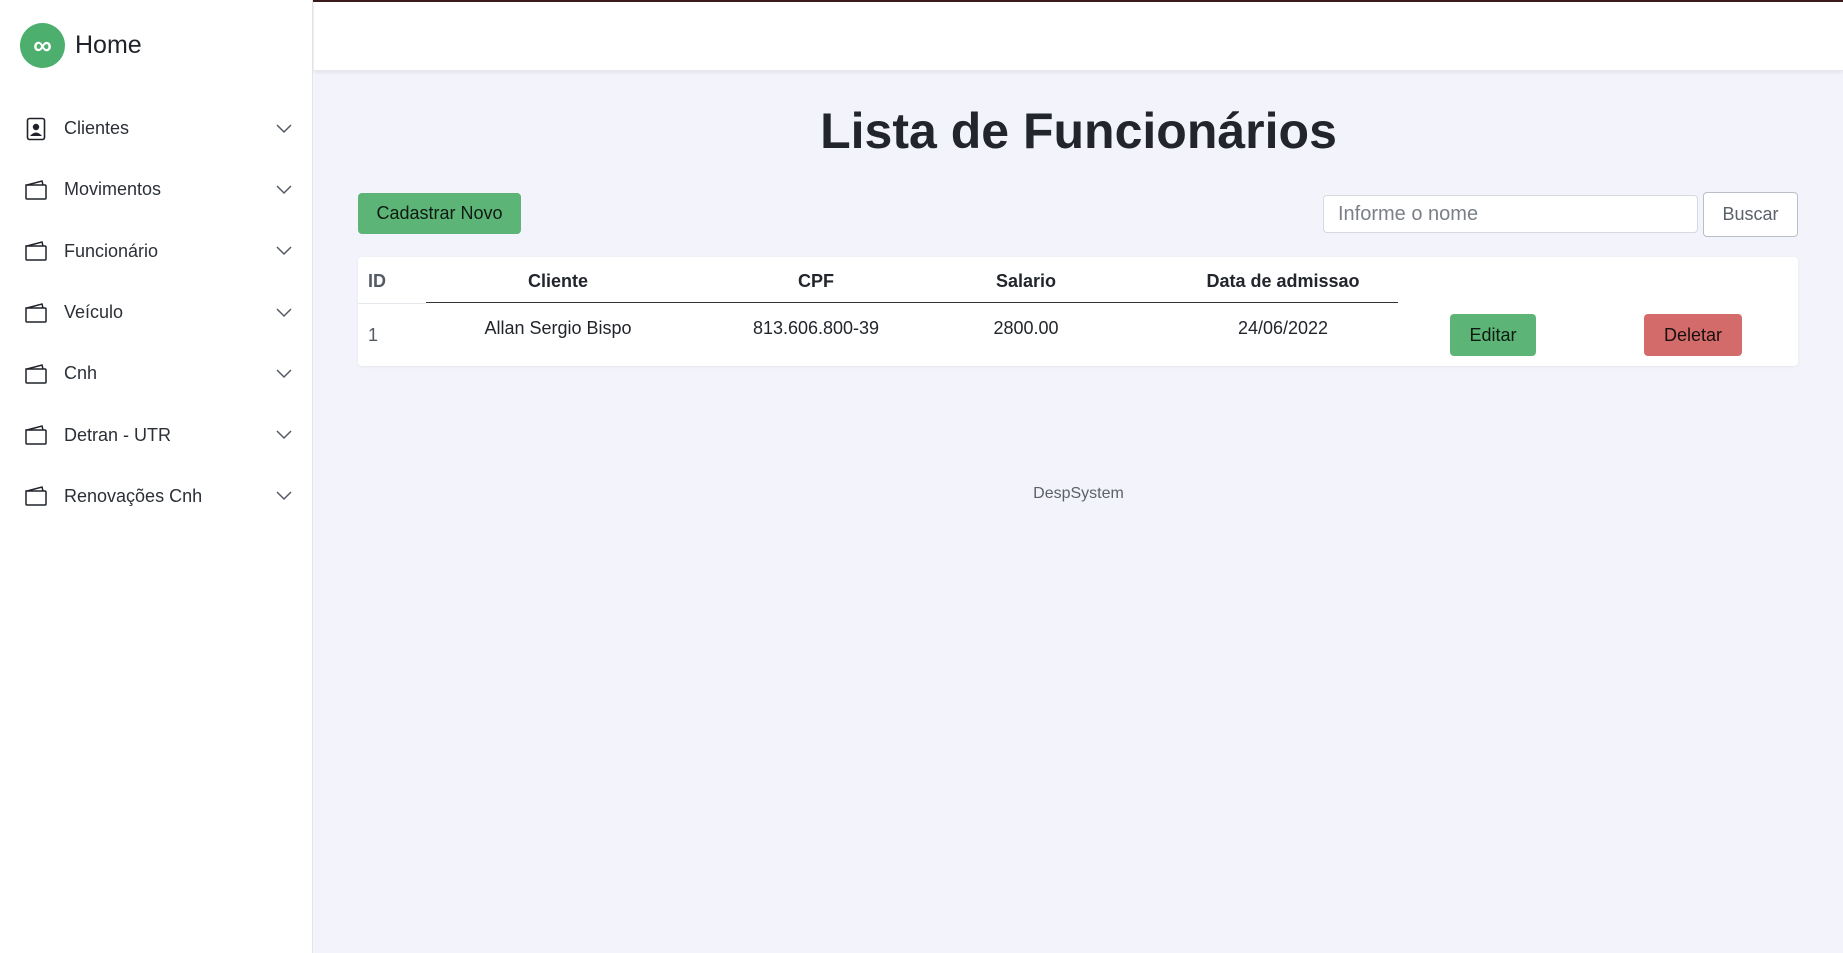 Image resolution: width=1843 pixels, height=953 pixels. I want to click on top-bar, so click(1078, 36).